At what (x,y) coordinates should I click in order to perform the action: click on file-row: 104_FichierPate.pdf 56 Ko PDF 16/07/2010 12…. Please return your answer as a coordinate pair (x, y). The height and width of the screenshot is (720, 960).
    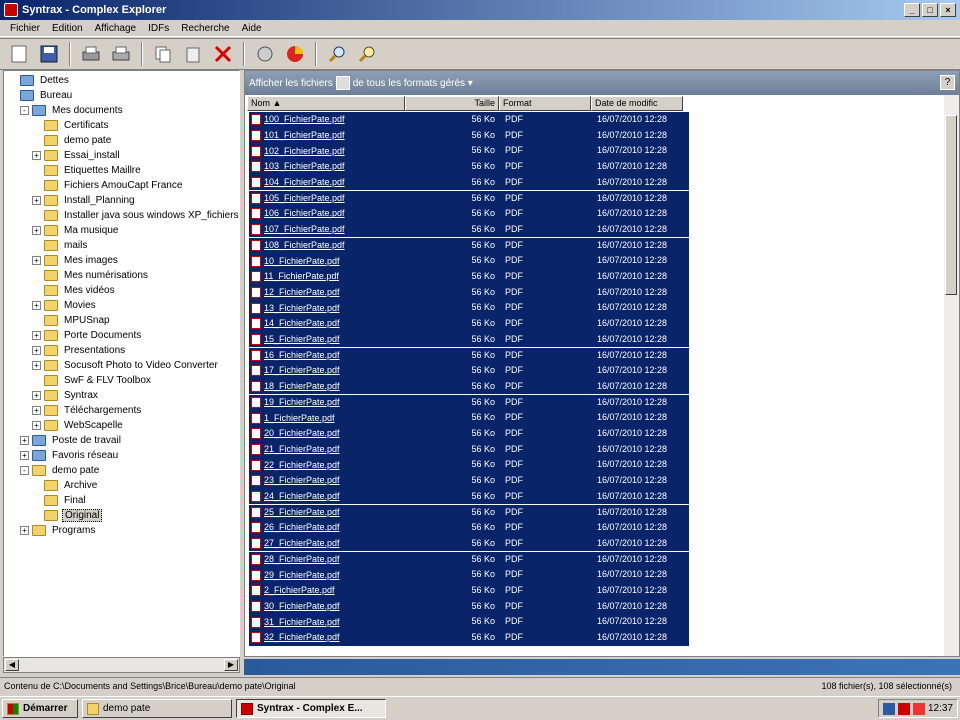
    Looking at the image, I should click on (469, 182).